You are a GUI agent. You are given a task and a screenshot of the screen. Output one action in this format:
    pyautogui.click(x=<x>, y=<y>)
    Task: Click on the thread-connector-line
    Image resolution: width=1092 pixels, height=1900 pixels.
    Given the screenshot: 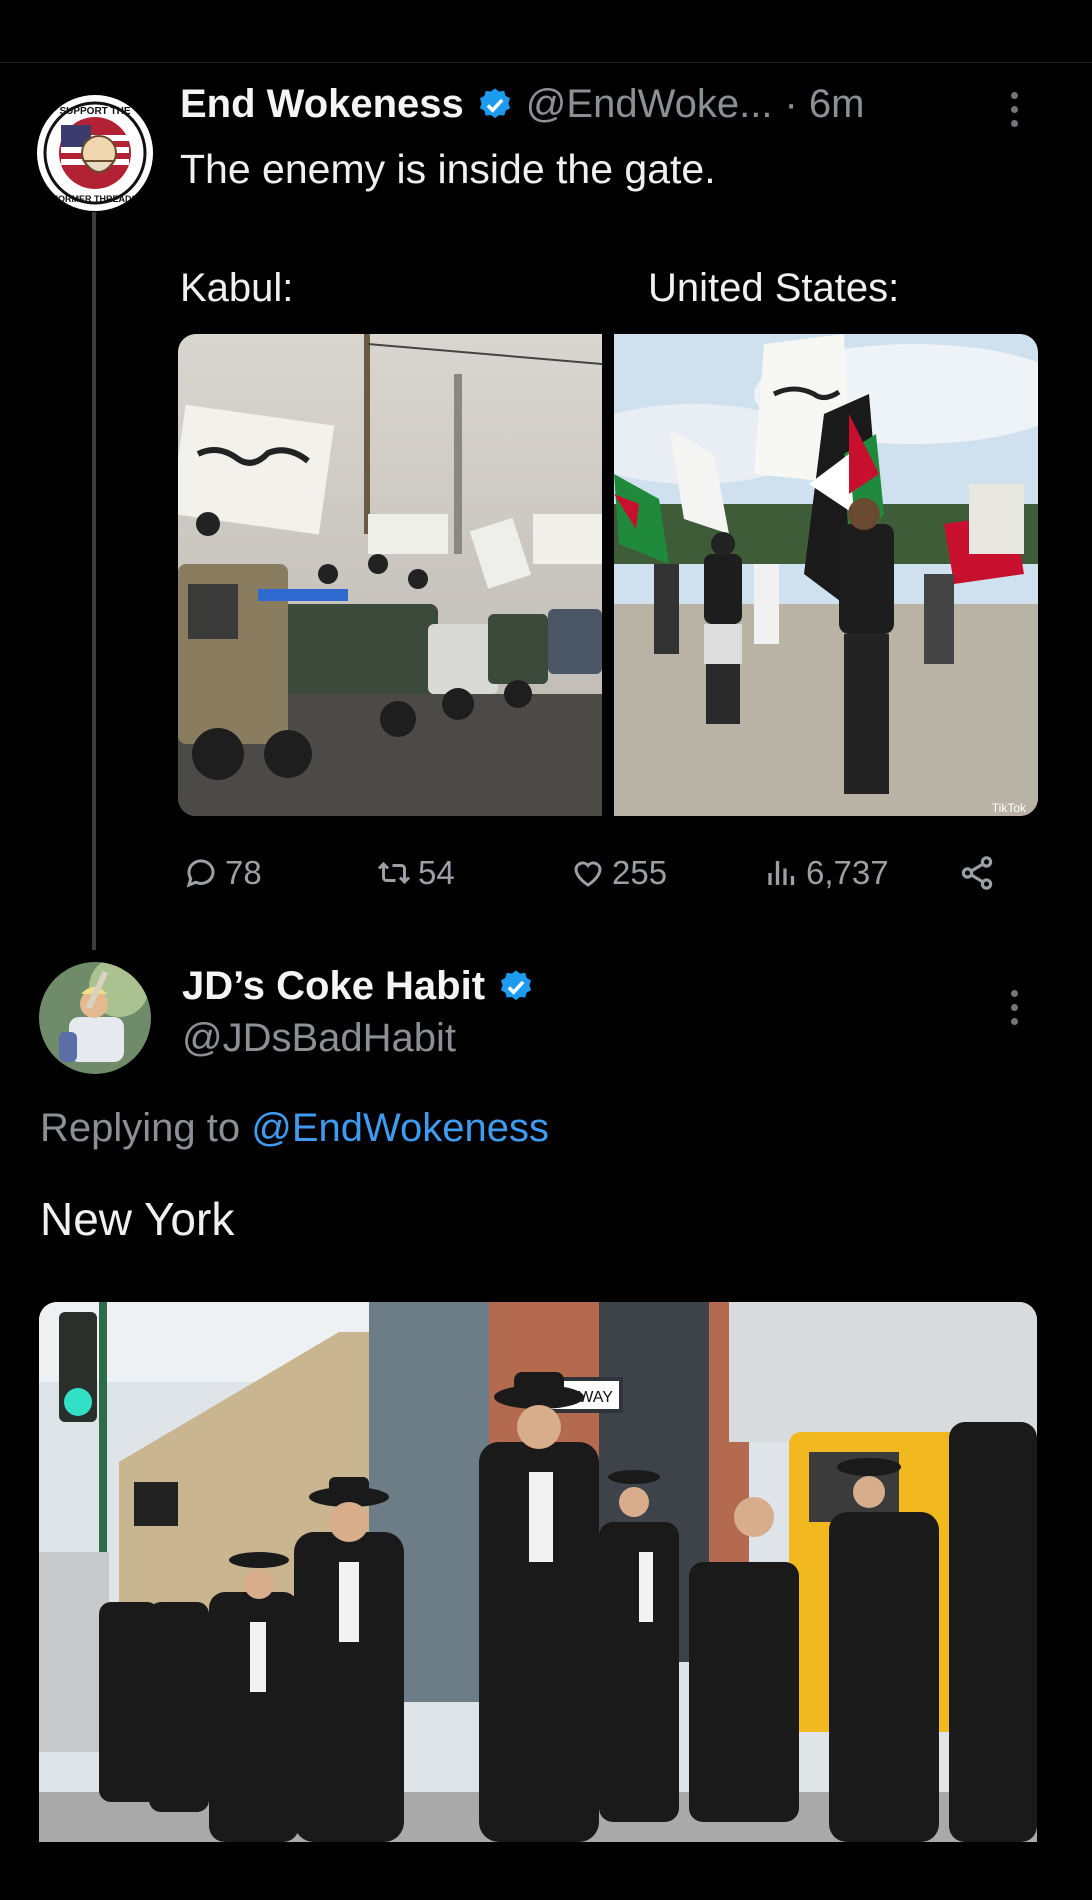 What is the action you would take?
    pyautogui.click(x=94, y=581)
    